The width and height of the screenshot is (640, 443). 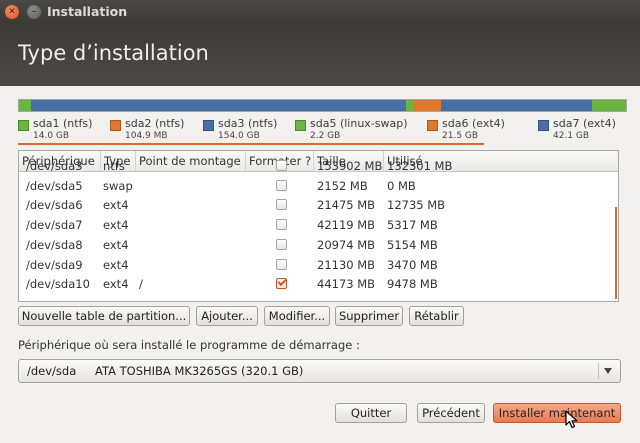 What do you see at coordinates (54, 244) in the screenshot?
I see `cell-device: /dev/sda8` at bounding box center [54, 244].